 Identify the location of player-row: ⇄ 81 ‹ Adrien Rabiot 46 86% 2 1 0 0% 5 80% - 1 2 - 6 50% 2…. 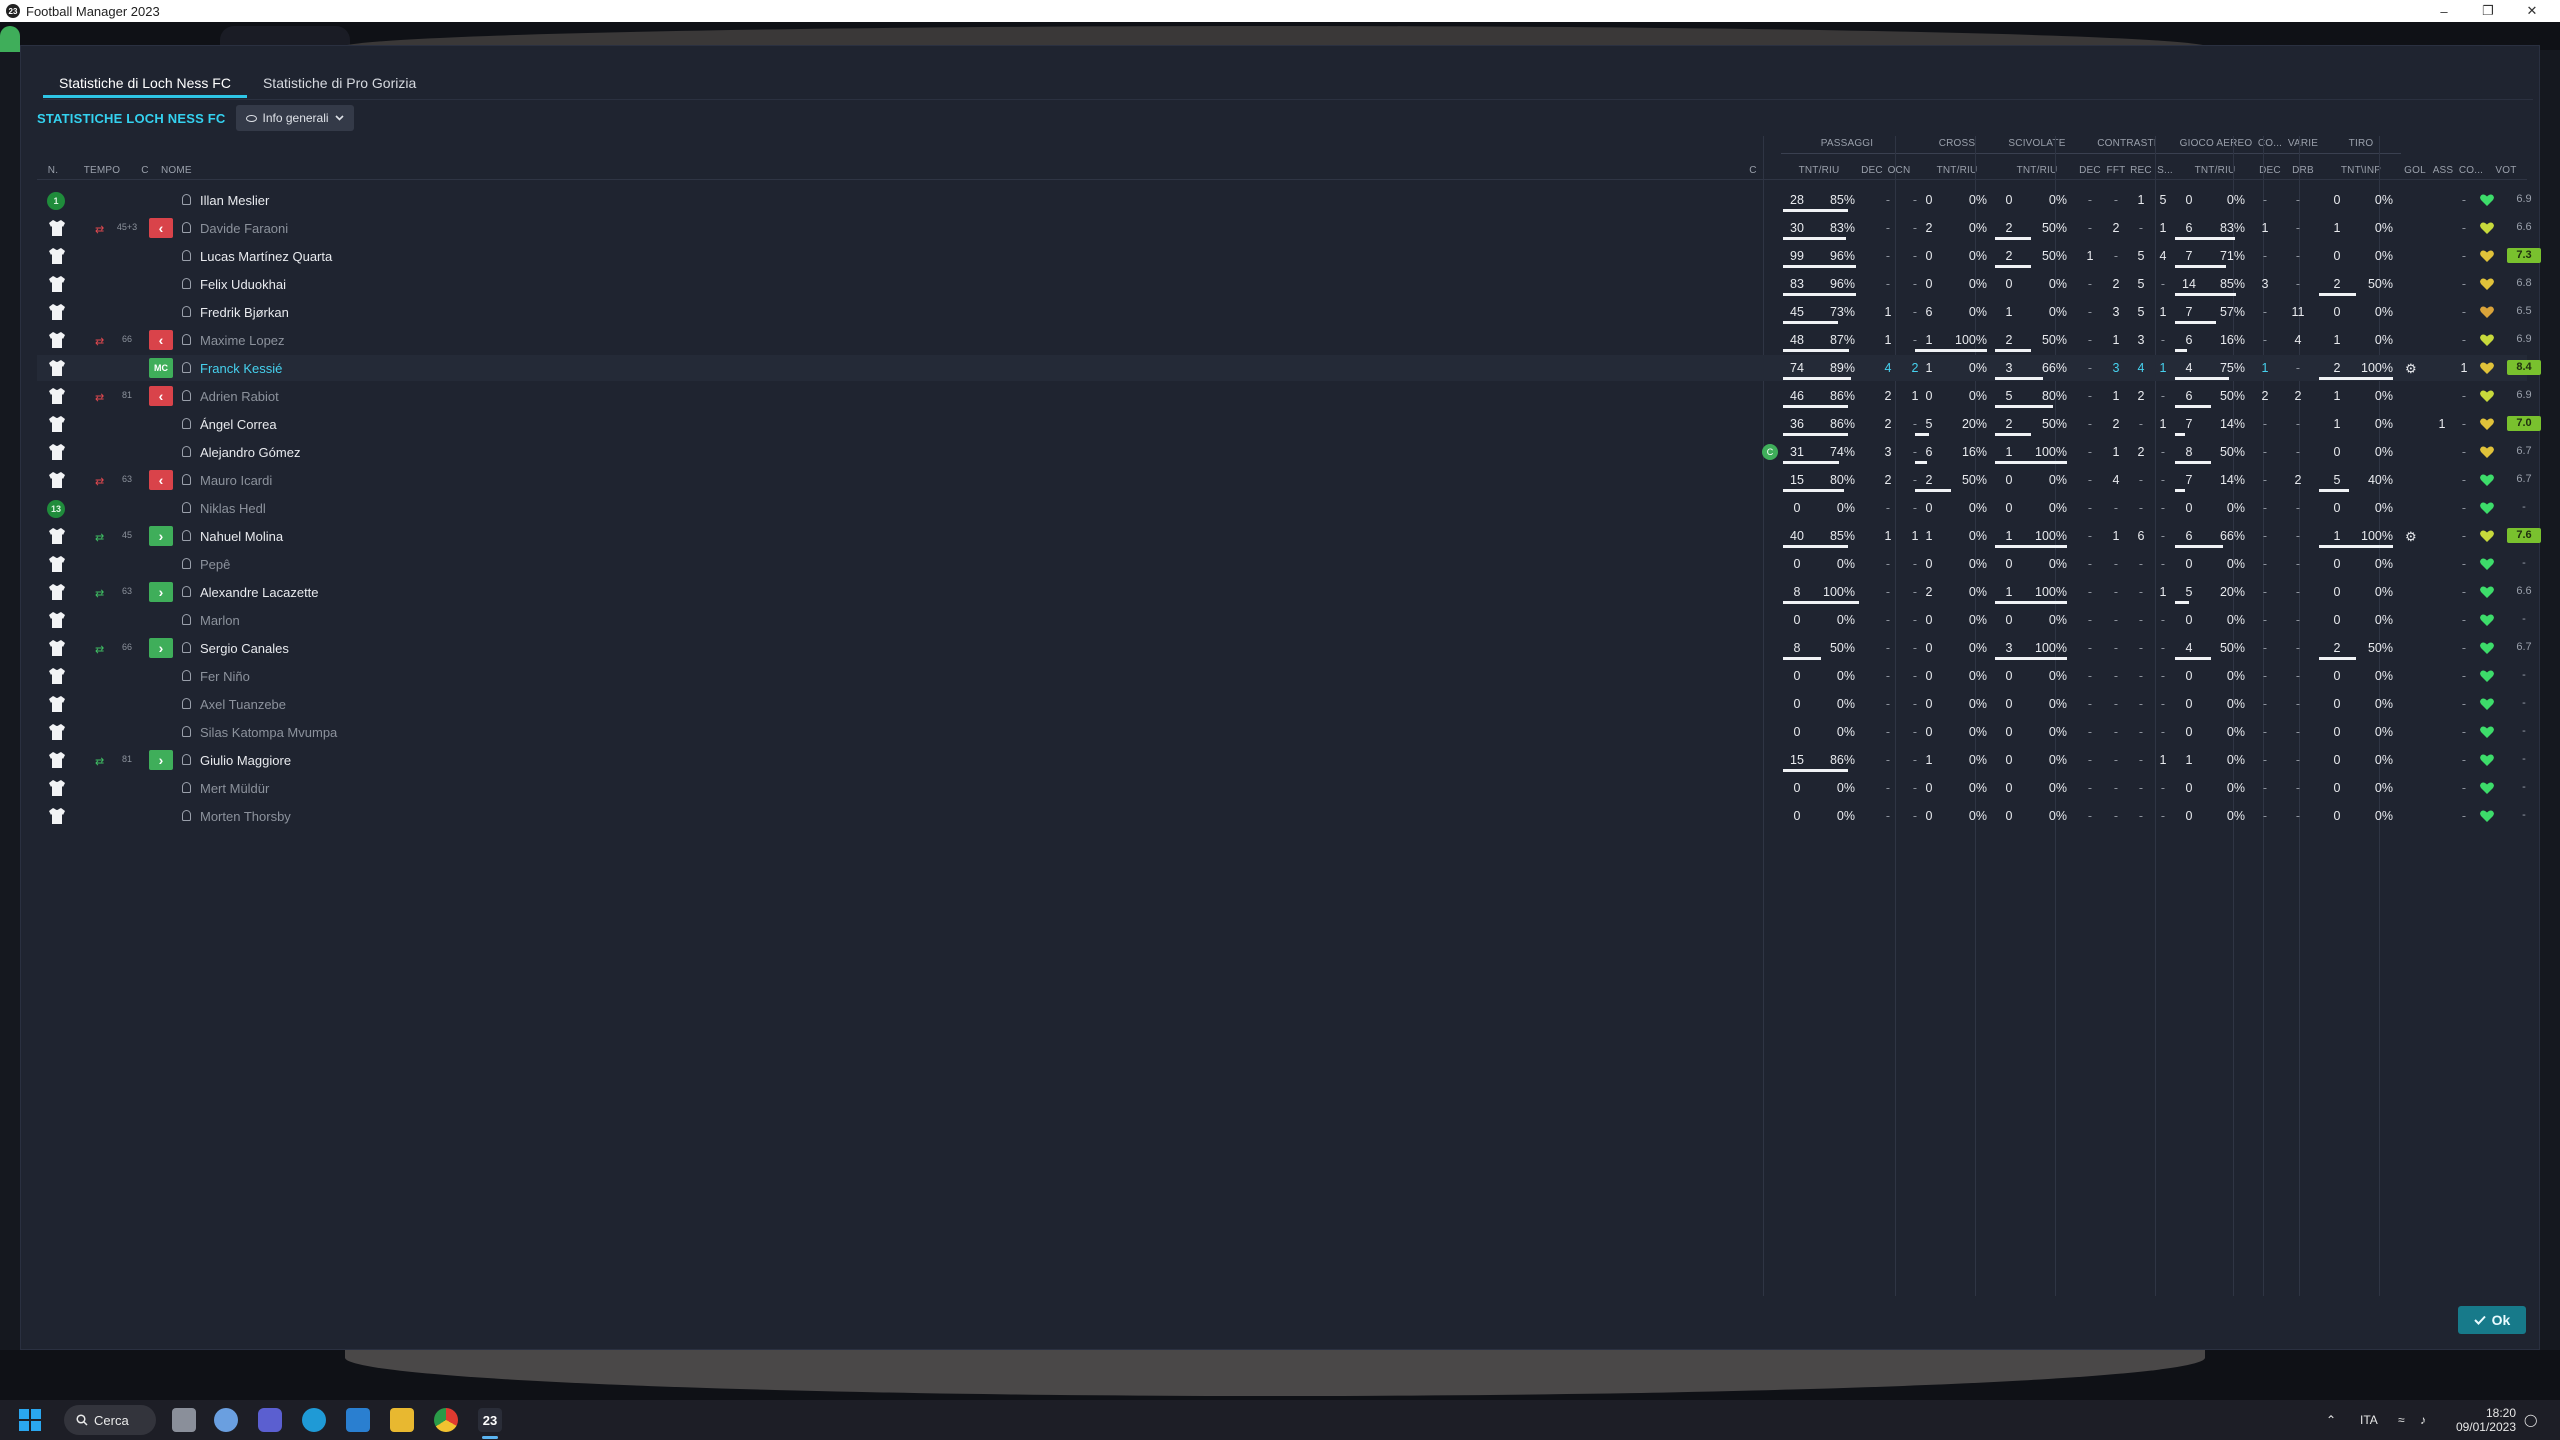
(1284, 396).